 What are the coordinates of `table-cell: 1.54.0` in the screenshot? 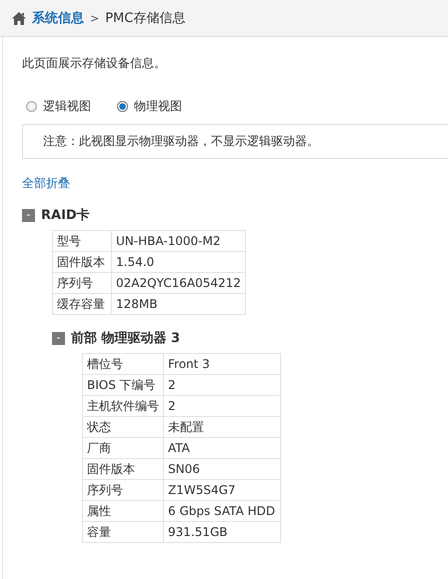 It's located at (179, 262).